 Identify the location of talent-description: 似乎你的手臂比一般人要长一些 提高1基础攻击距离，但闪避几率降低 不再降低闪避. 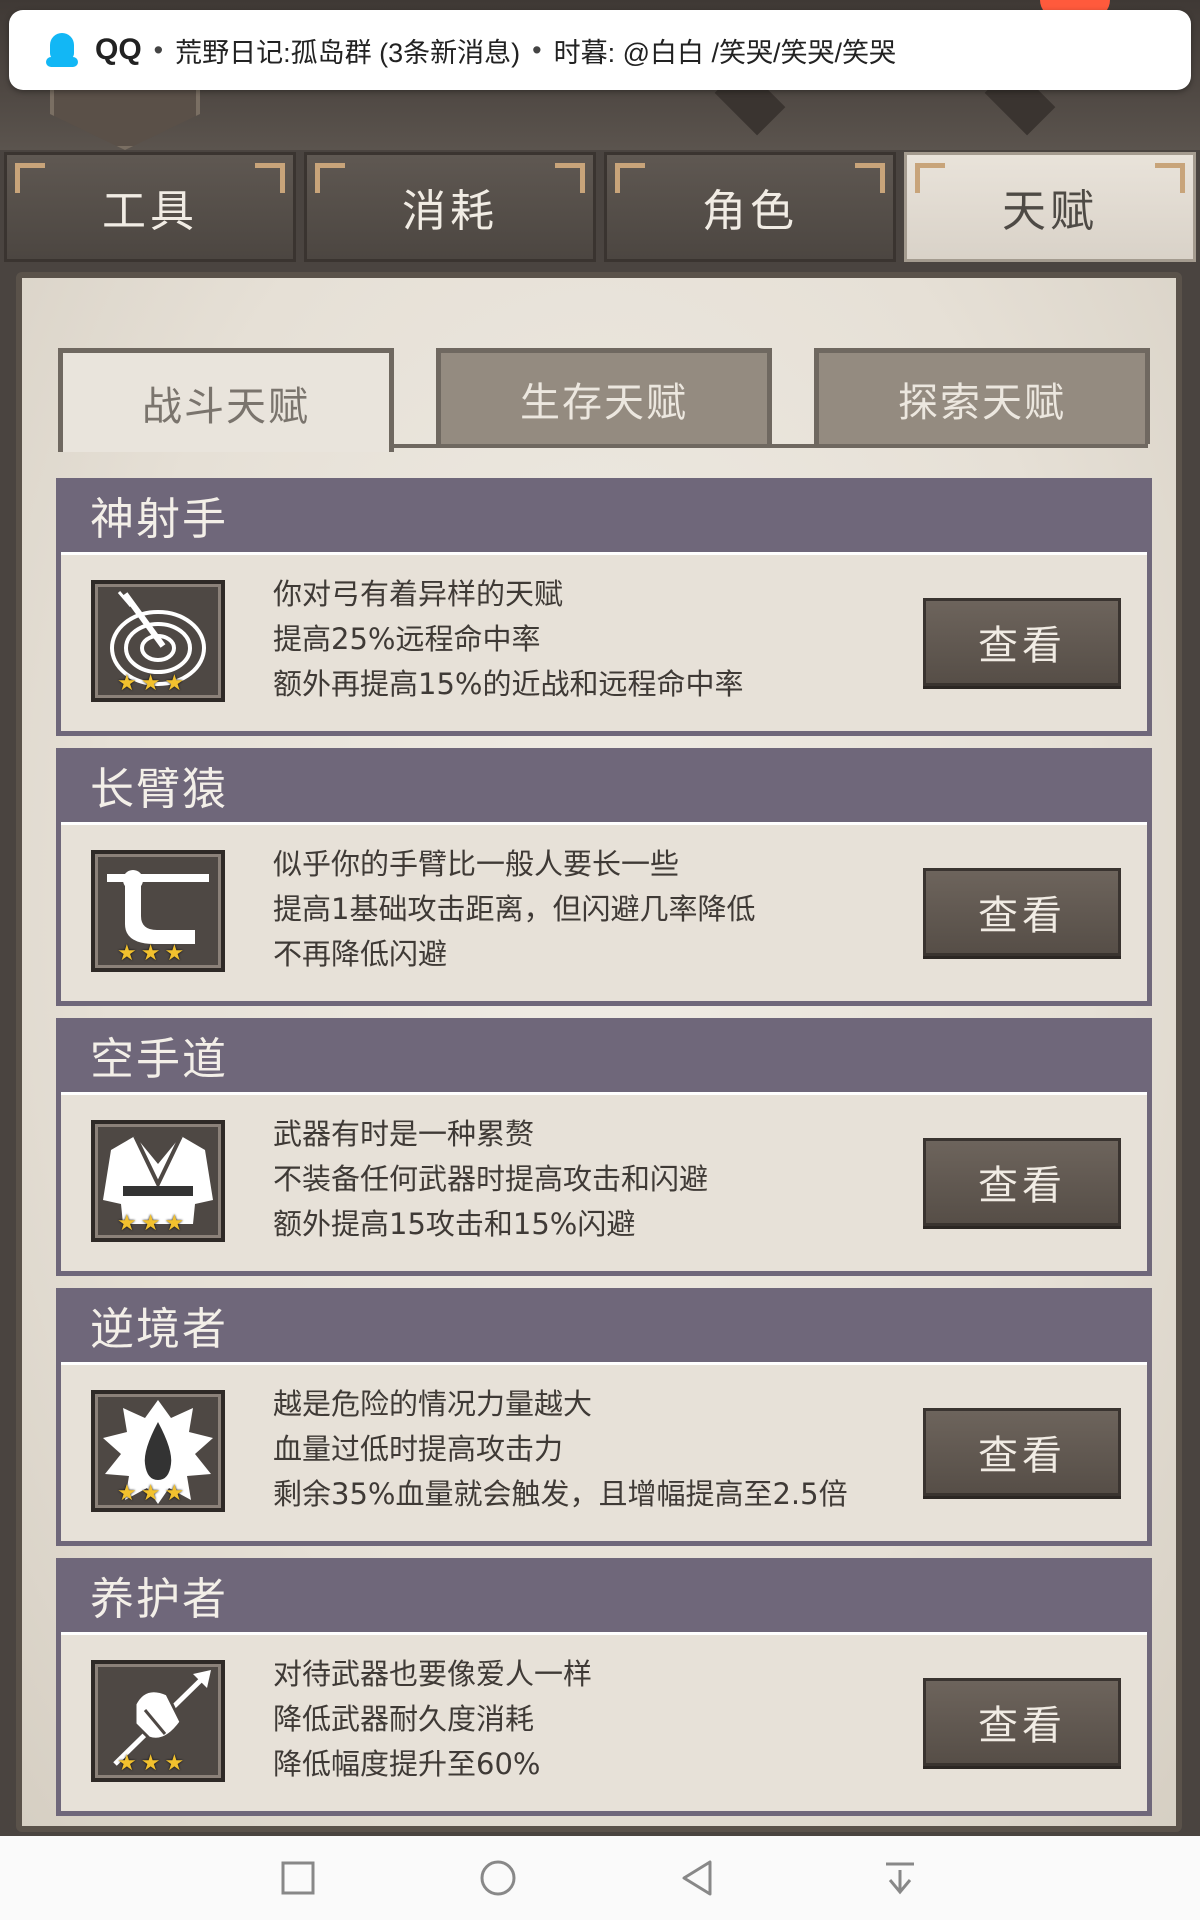
(623, 909).